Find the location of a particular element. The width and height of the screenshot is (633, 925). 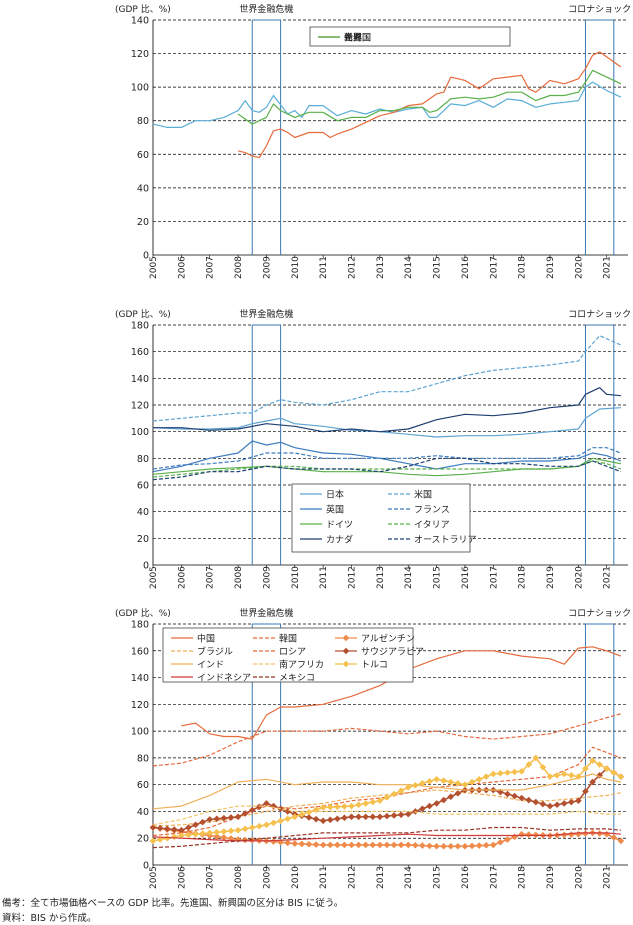

legend-label: イタリア is located at coordinates (432, 525).